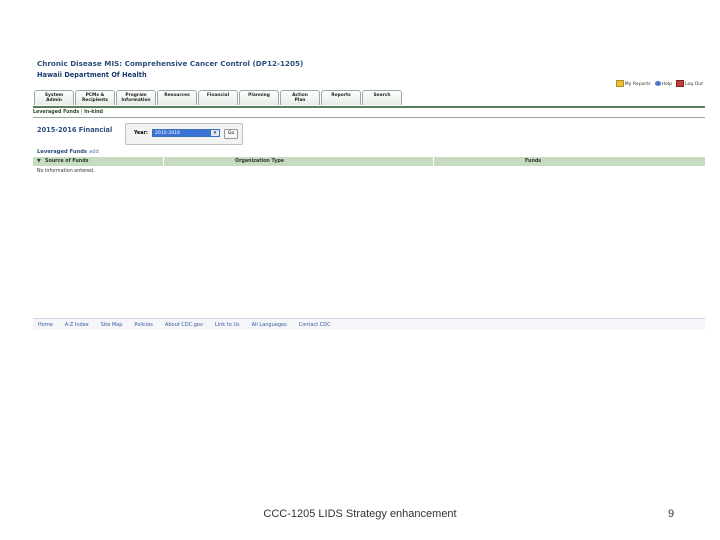 The height and width of the screenshot is (540, 720). I want to click on column-funds: Funds, so click(533, 161).